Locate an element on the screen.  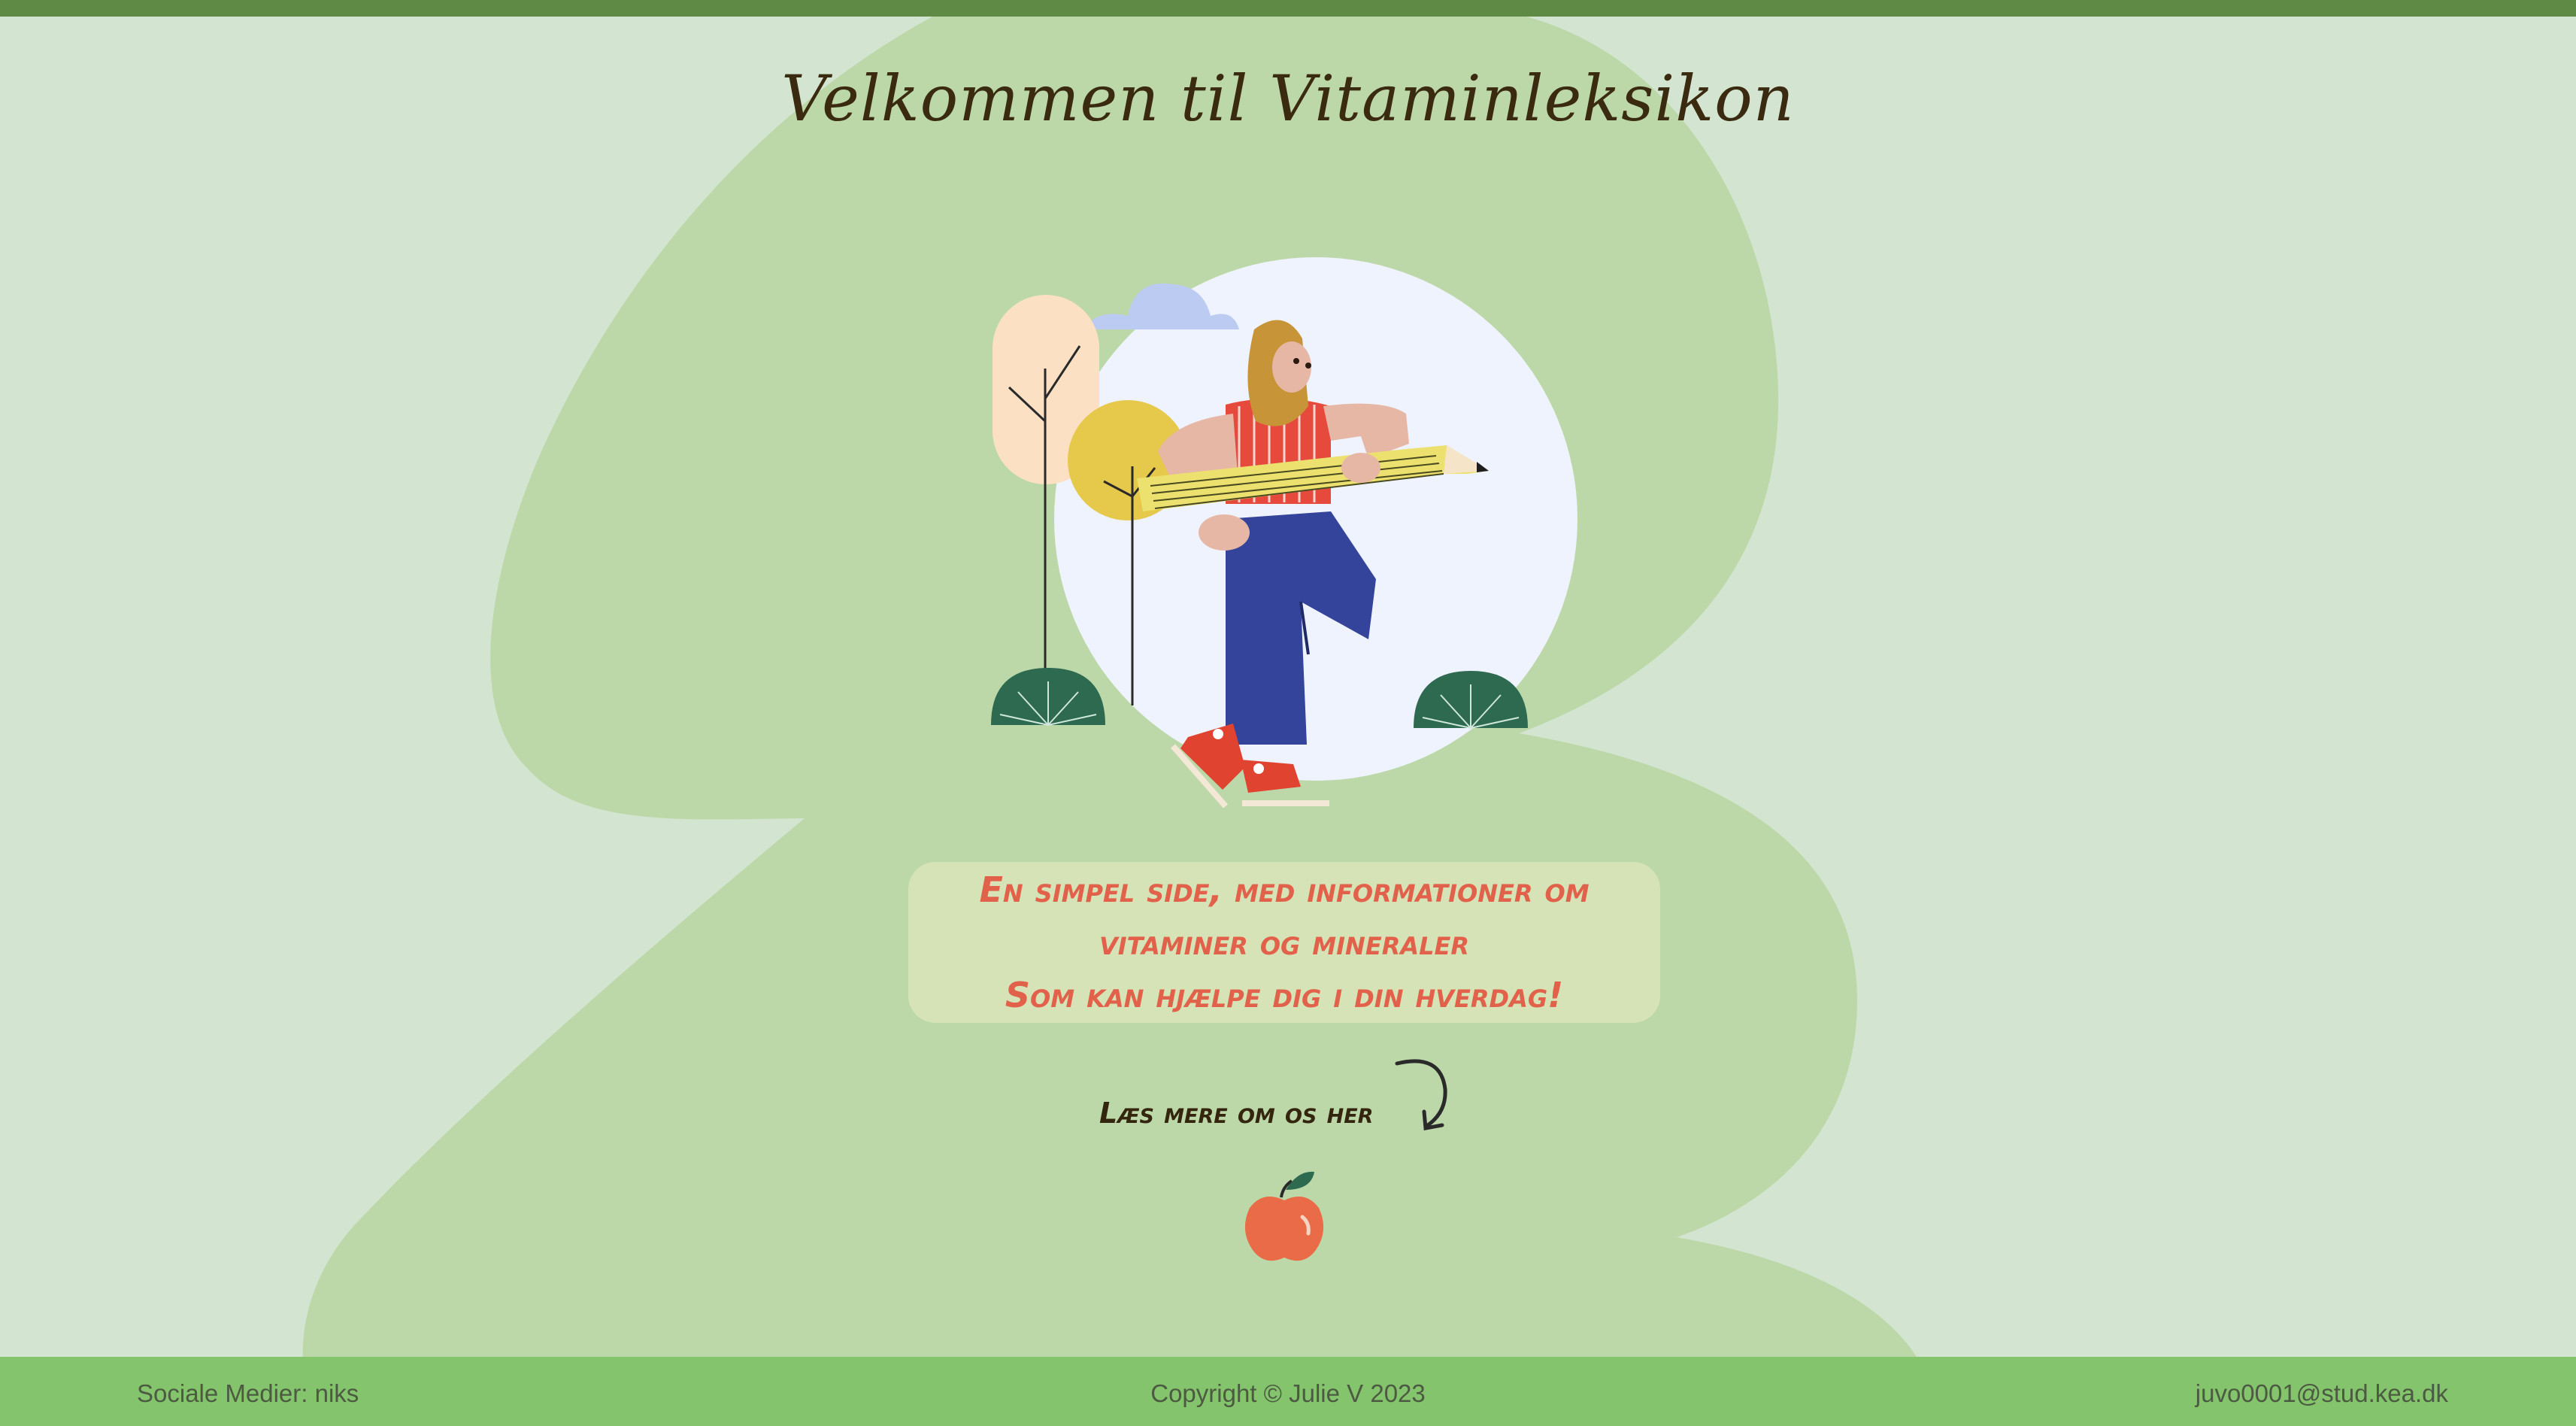
read-more-link: Læs mere om os her is located at coordinates (1249, 1113).